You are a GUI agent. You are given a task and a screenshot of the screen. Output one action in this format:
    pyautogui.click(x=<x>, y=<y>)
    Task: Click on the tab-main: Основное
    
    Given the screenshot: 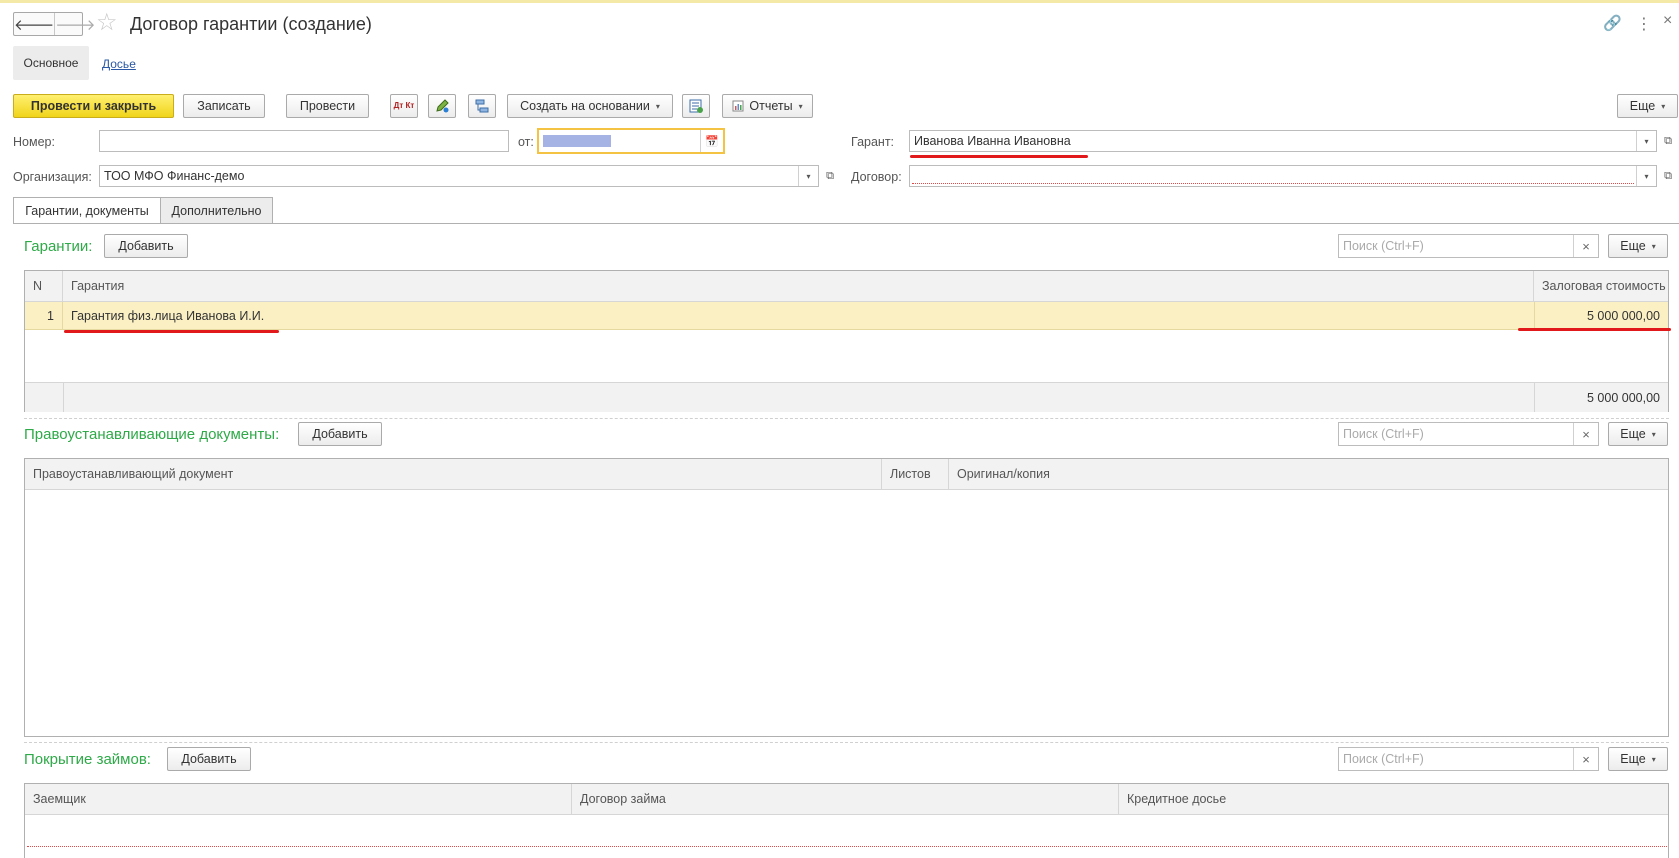 What is the action you would take?
    pyautogui.click(x=51, y=63)
    